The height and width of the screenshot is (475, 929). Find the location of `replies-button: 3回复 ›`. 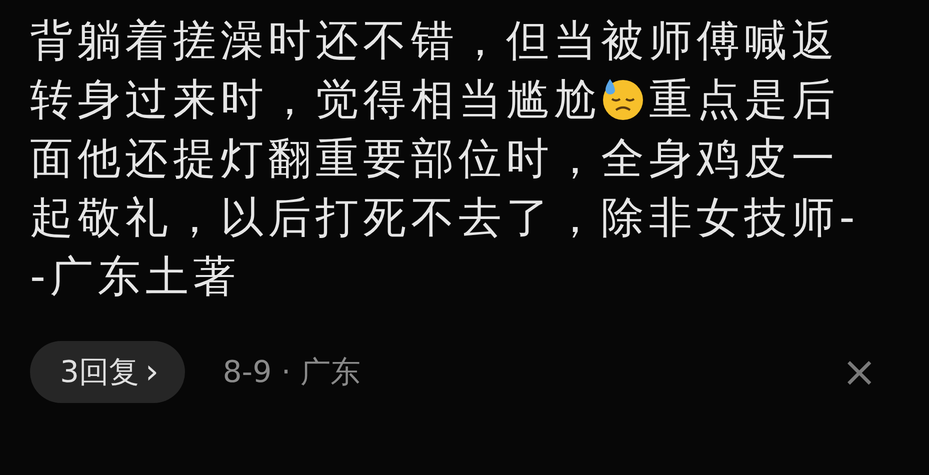

replies-button: 3回复 › is located at coordinates (107, 372).